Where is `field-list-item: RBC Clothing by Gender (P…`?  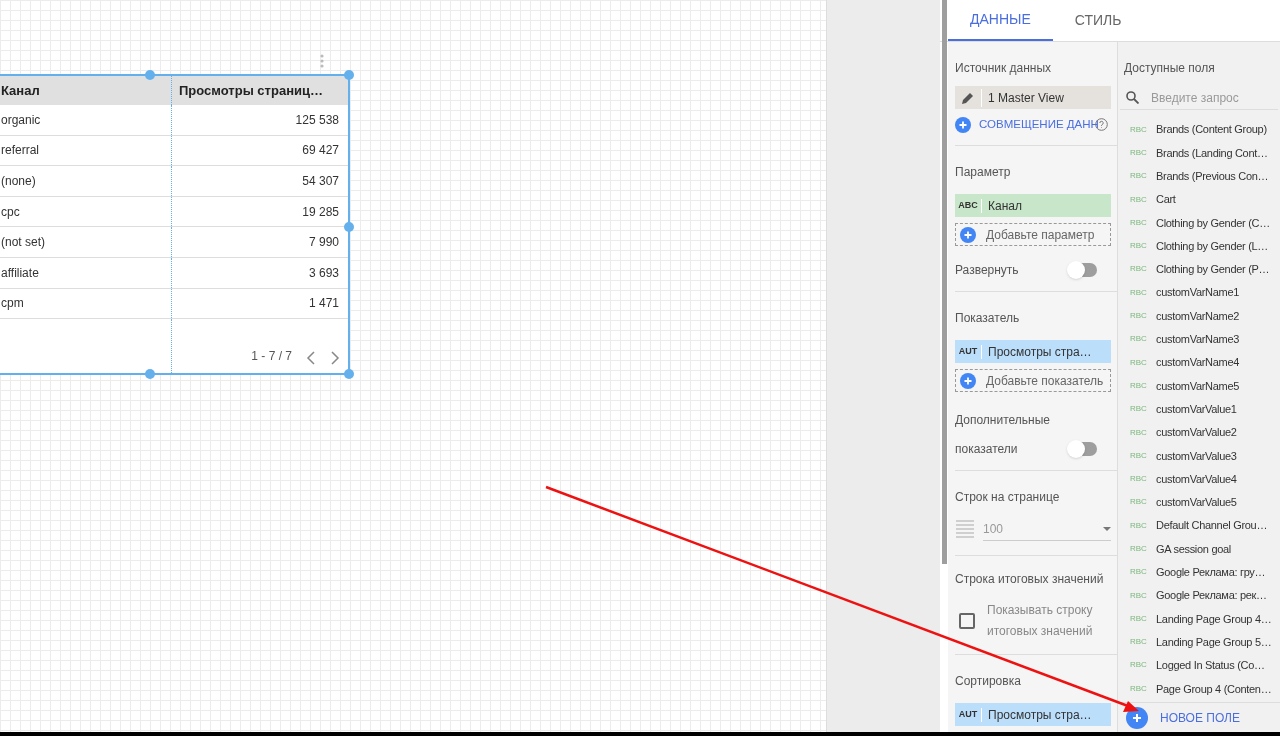 field-list-item: RBC Clothing by Gender (P… is located at coordinates (1199, 269).